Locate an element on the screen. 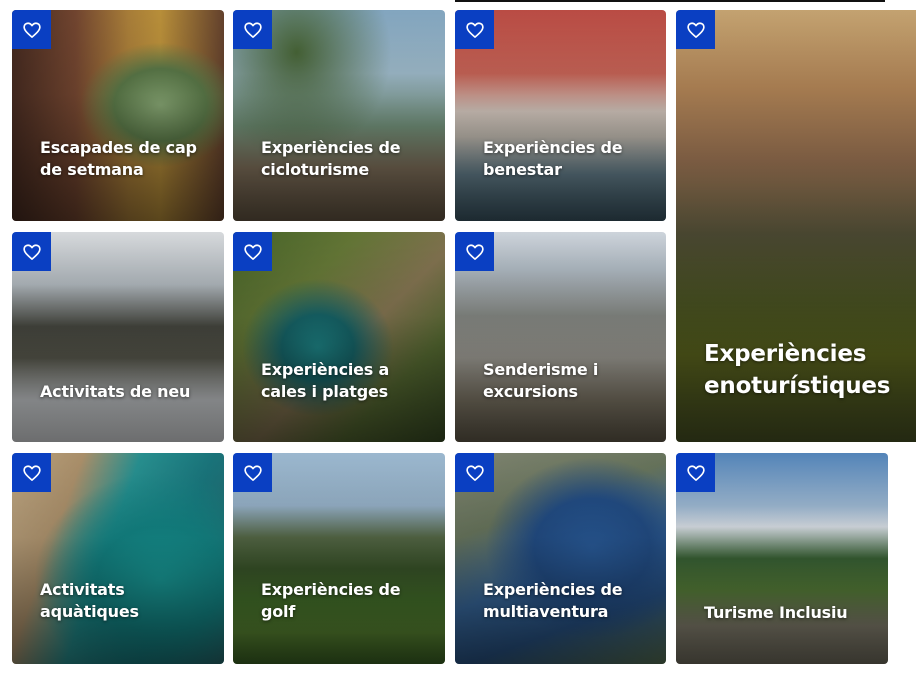 The width and height of the screenshot is (916, 675). card-title: Escapades de cap de setmana is located at coordinates (118, 158).